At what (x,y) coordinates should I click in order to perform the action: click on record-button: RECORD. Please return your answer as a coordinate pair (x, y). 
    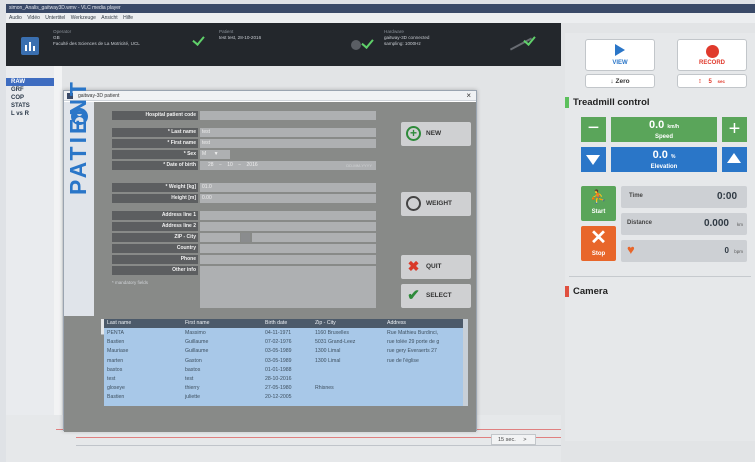
    Looking at the image, I should click on (712, 55).